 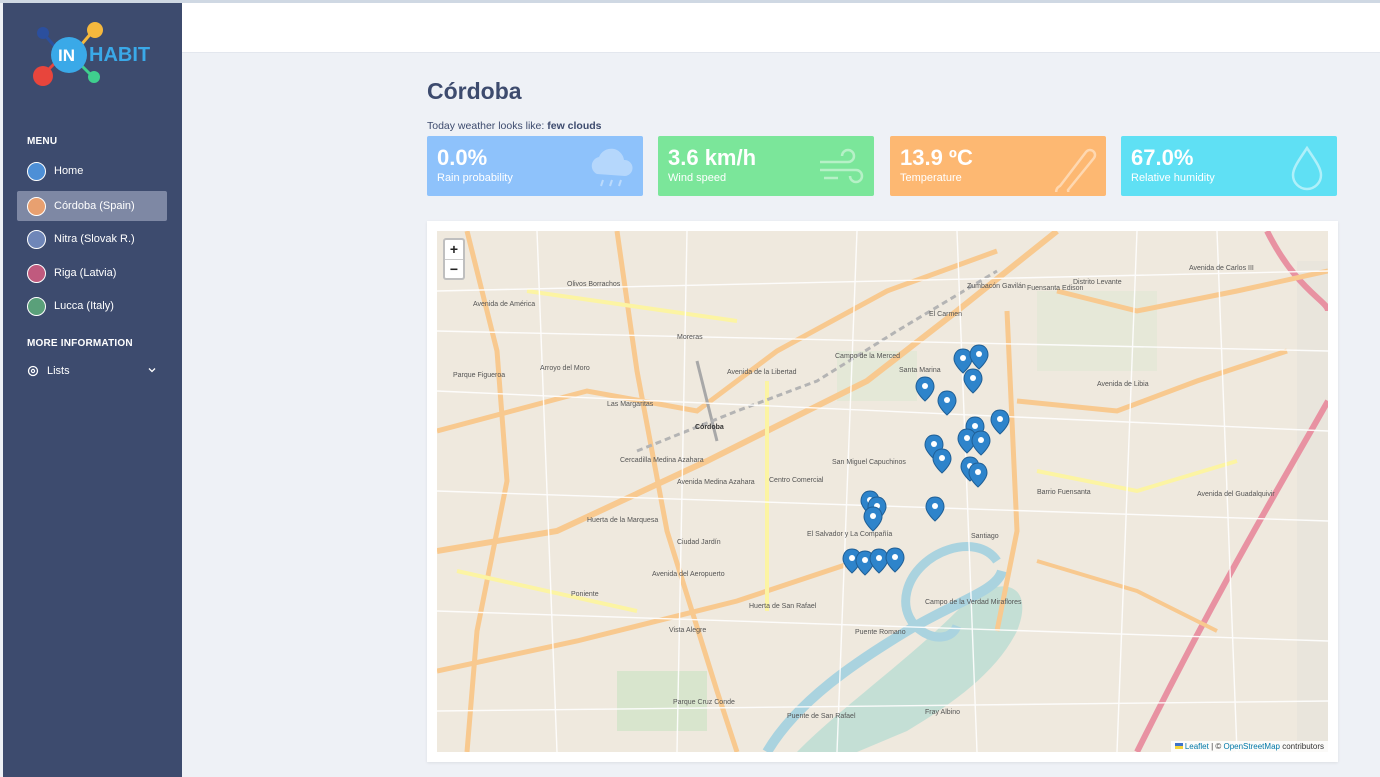 What do you see at coordinates (926, 460) in the screenshot?
I see `marker-layer` at bounding box center [926, 460].